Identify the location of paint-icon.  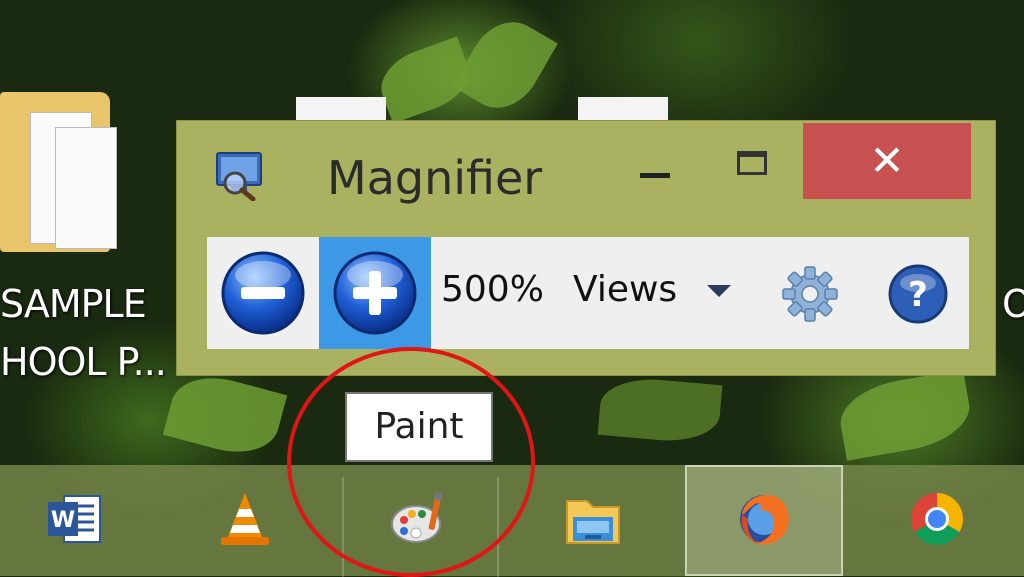
(420, 521).